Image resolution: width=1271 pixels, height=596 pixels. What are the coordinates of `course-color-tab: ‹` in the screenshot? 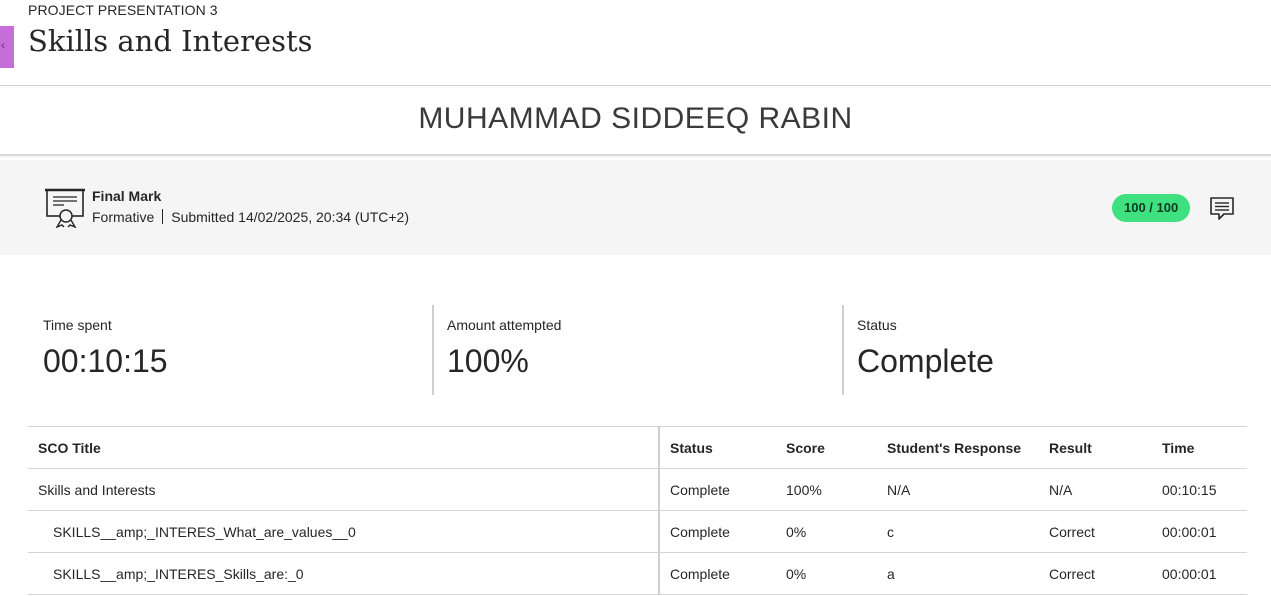 It's located at (7, 47).